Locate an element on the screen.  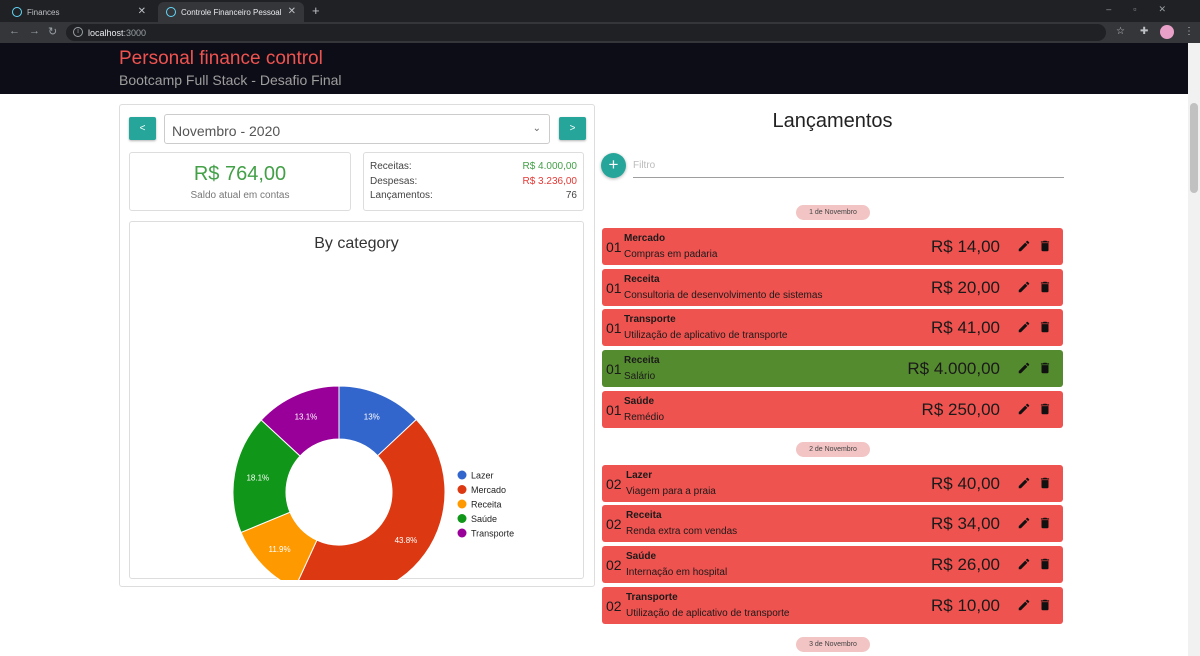
transaction-category: Saúde is located at coordinates (641, 556).